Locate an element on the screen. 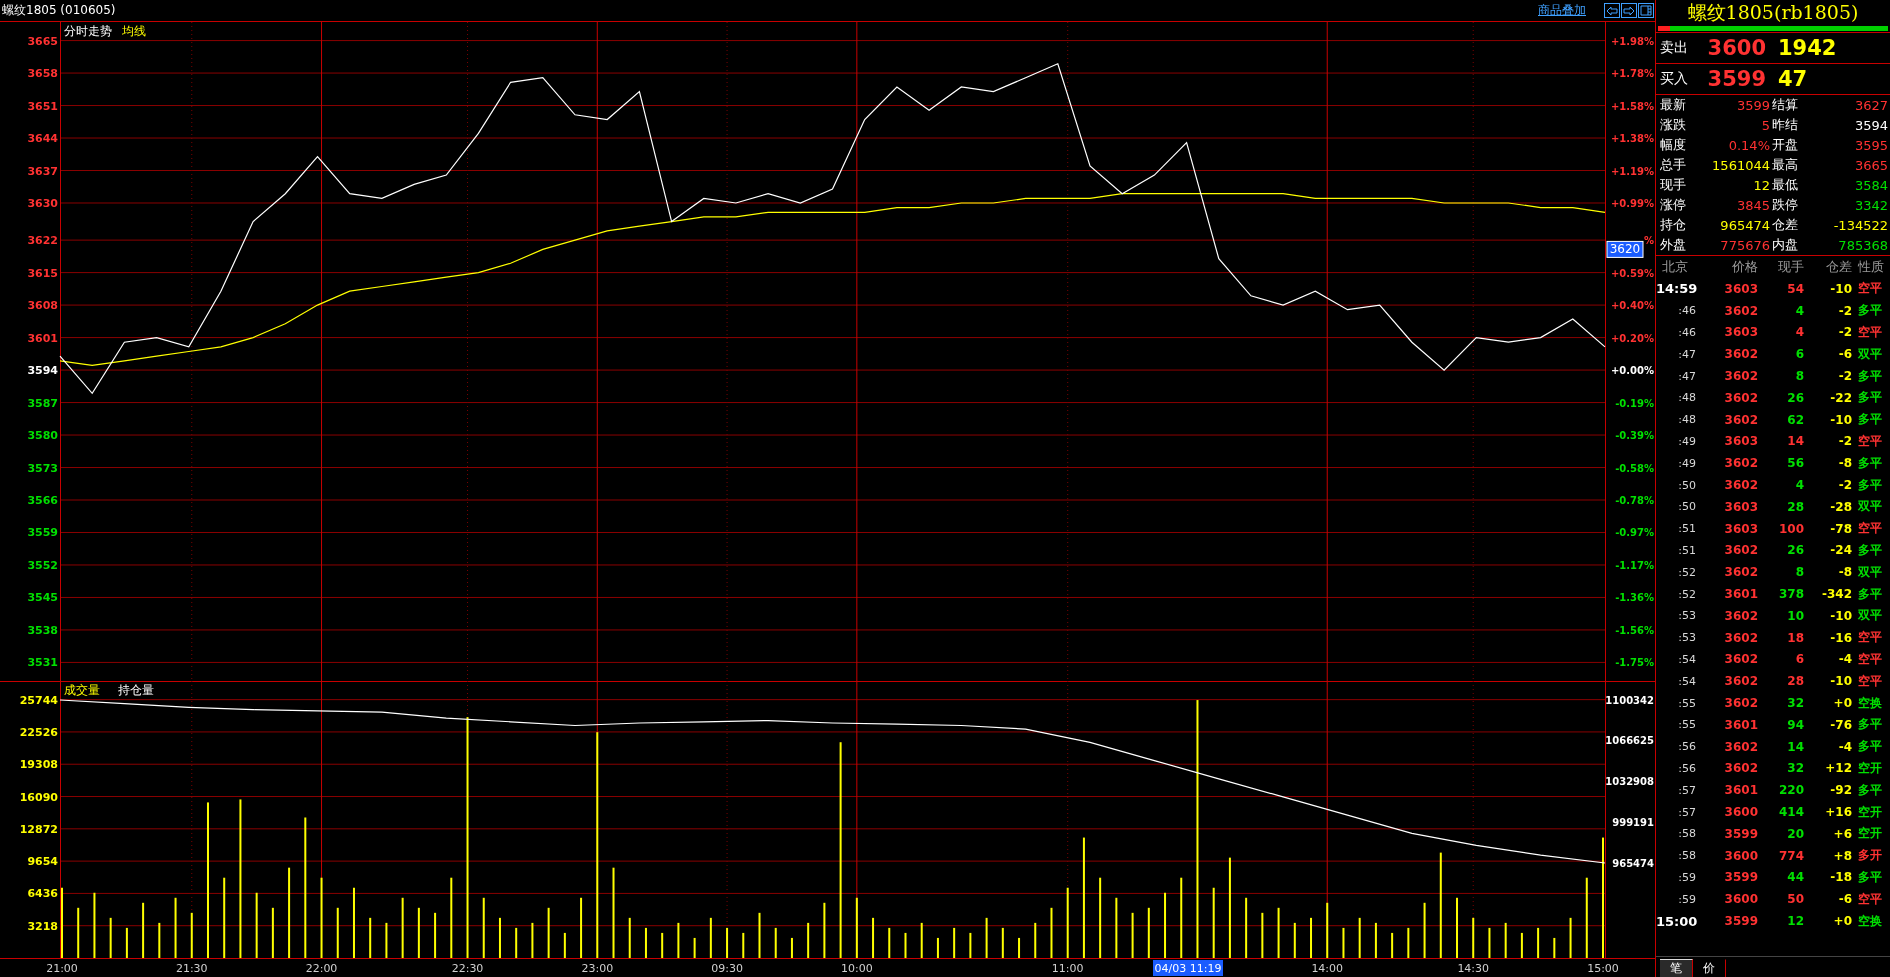  axis-label: 3531 is located at coordinates (42, 663).